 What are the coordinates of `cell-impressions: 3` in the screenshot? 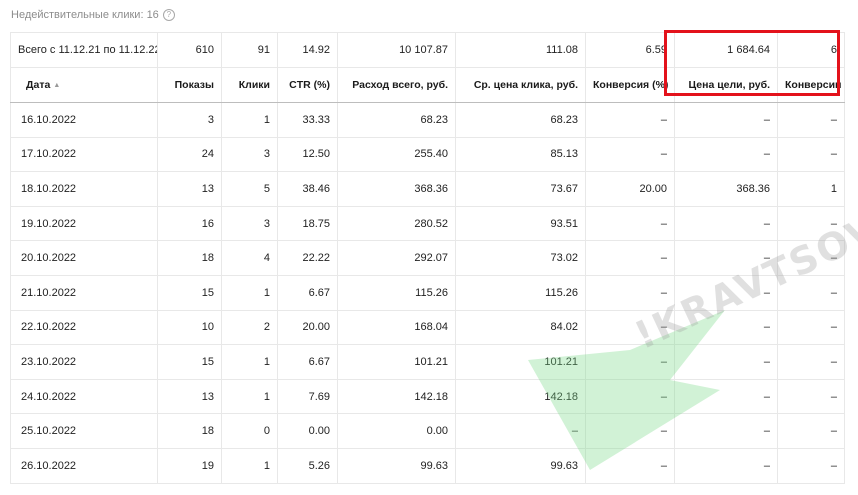 It's located at (189, 120).